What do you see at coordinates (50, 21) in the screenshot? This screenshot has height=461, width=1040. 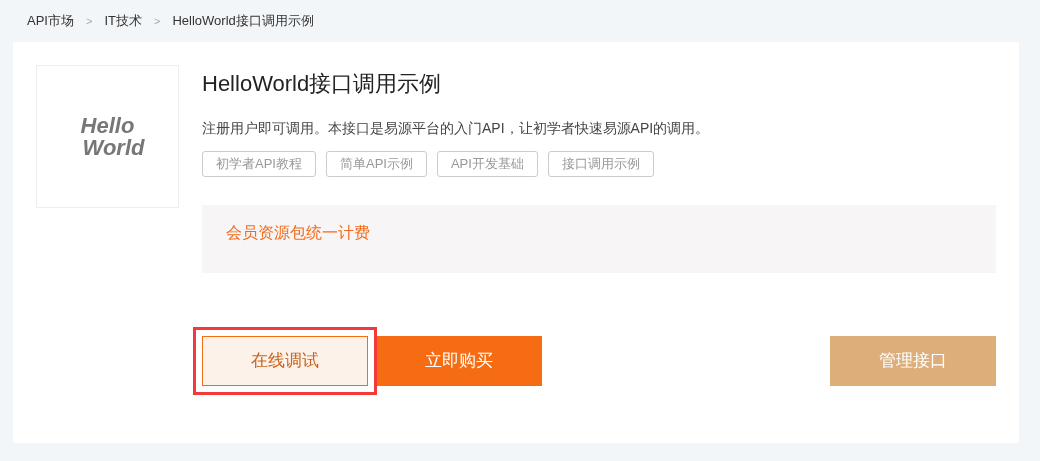 I see `breadcrumb-link: API市场` at bounding box center [50, 21].